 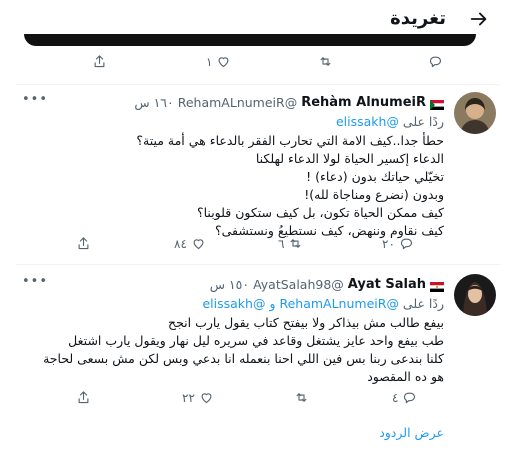 I want to click on main-tweet-actions: ١, so click(x=258, y=64).